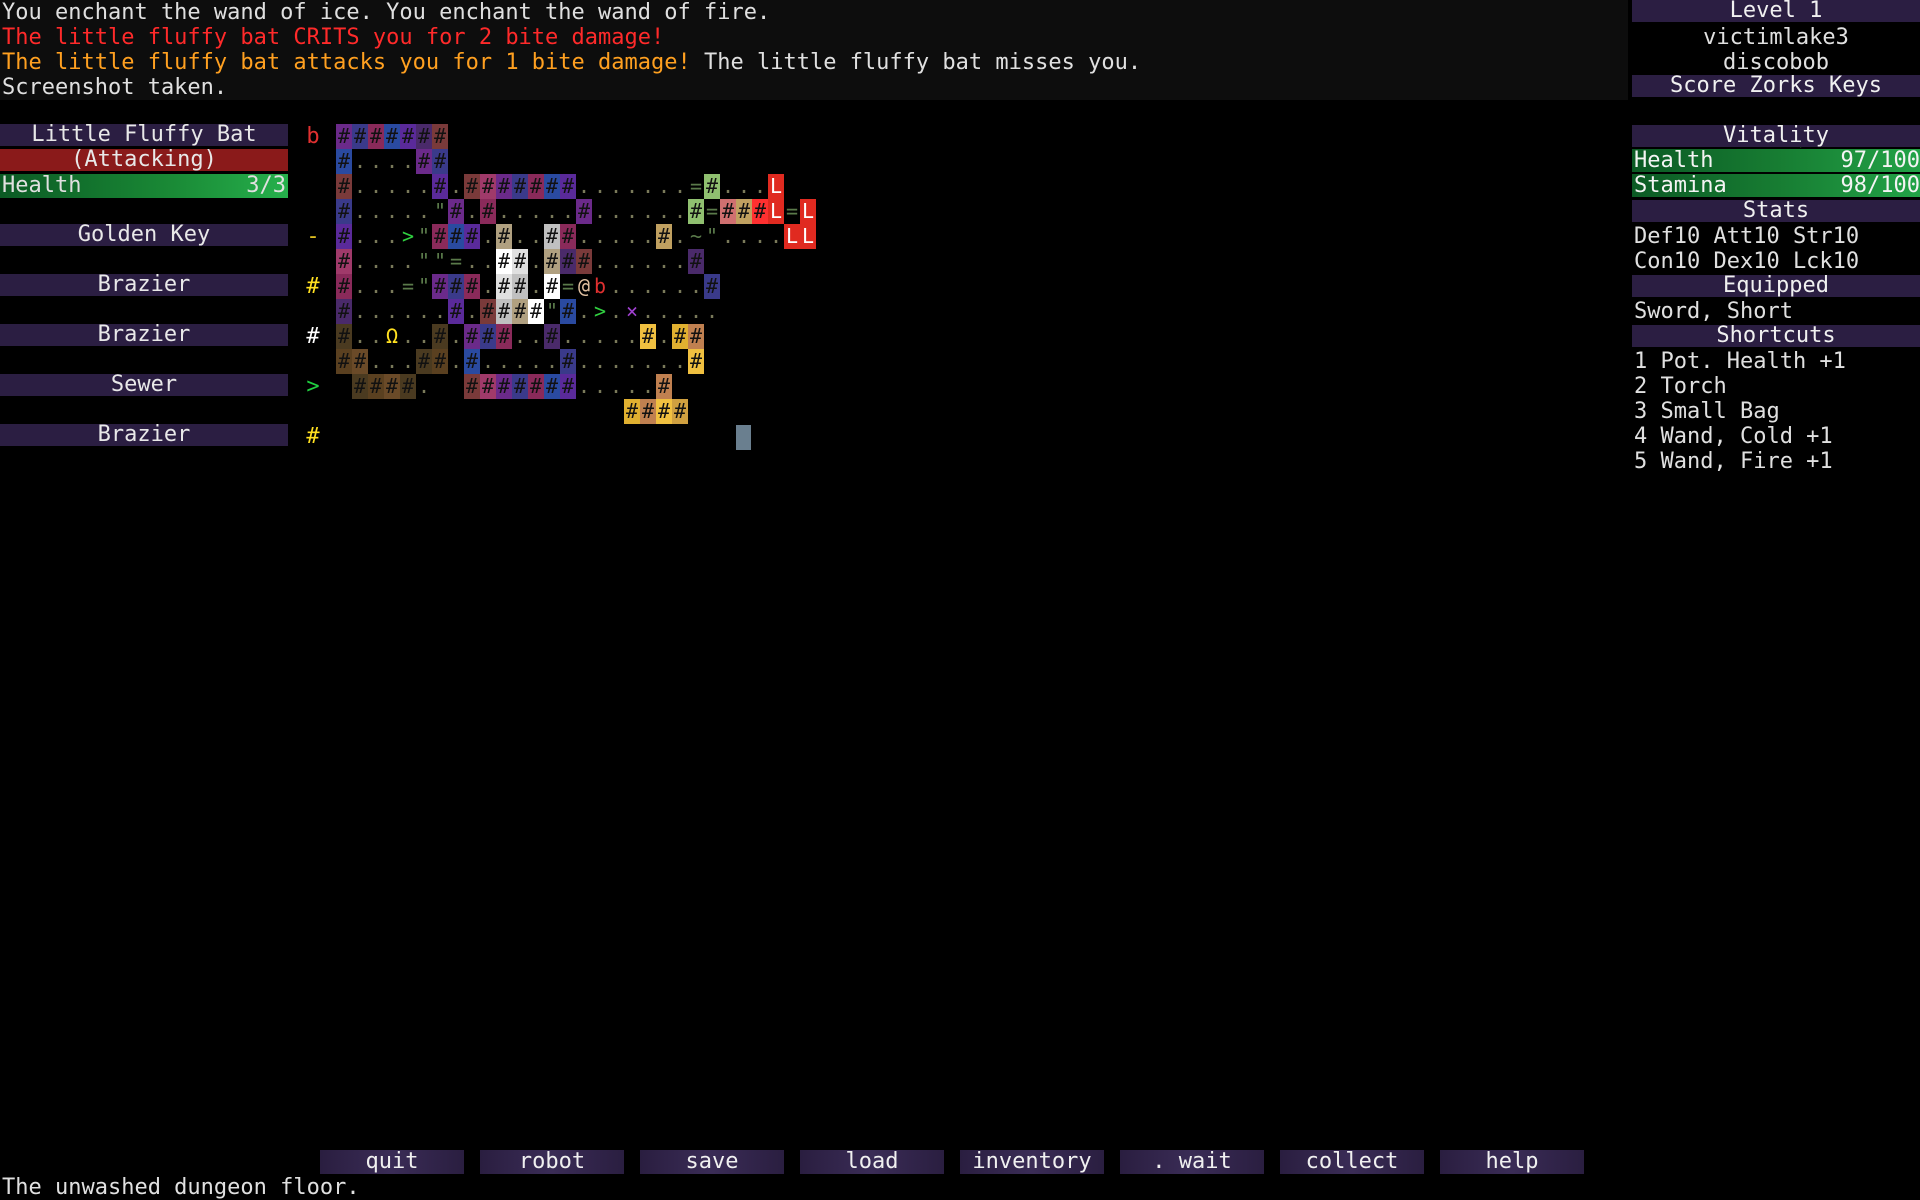 The height and width of the screenshot is (1200, 1920). Describe the element at coordinates (1776, 211) in the screenshot. I see `stats-header: Stats` at that location.